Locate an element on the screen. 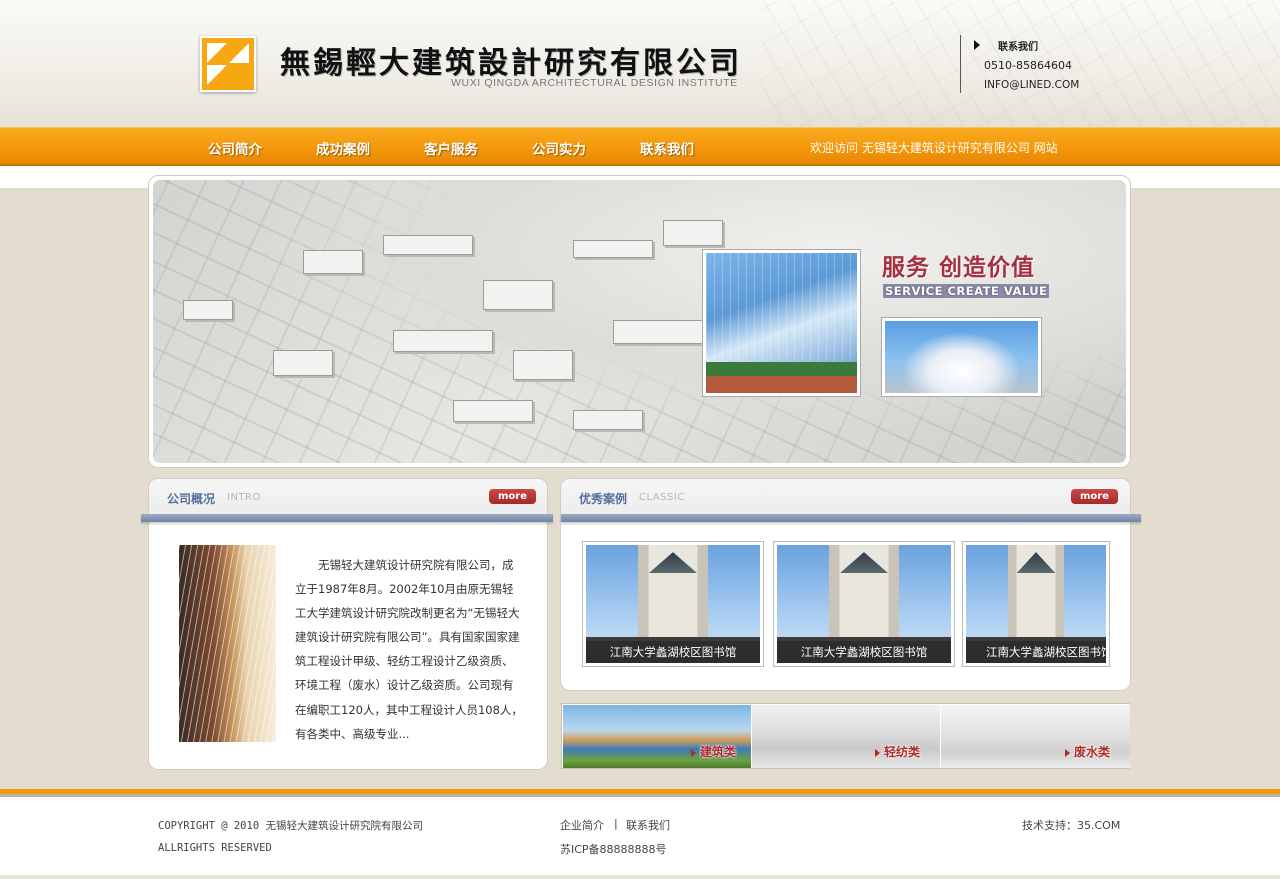 This screenshot has width=1280, height=879. classic-title: 优秀案例 is located at coordinates (603, 499).